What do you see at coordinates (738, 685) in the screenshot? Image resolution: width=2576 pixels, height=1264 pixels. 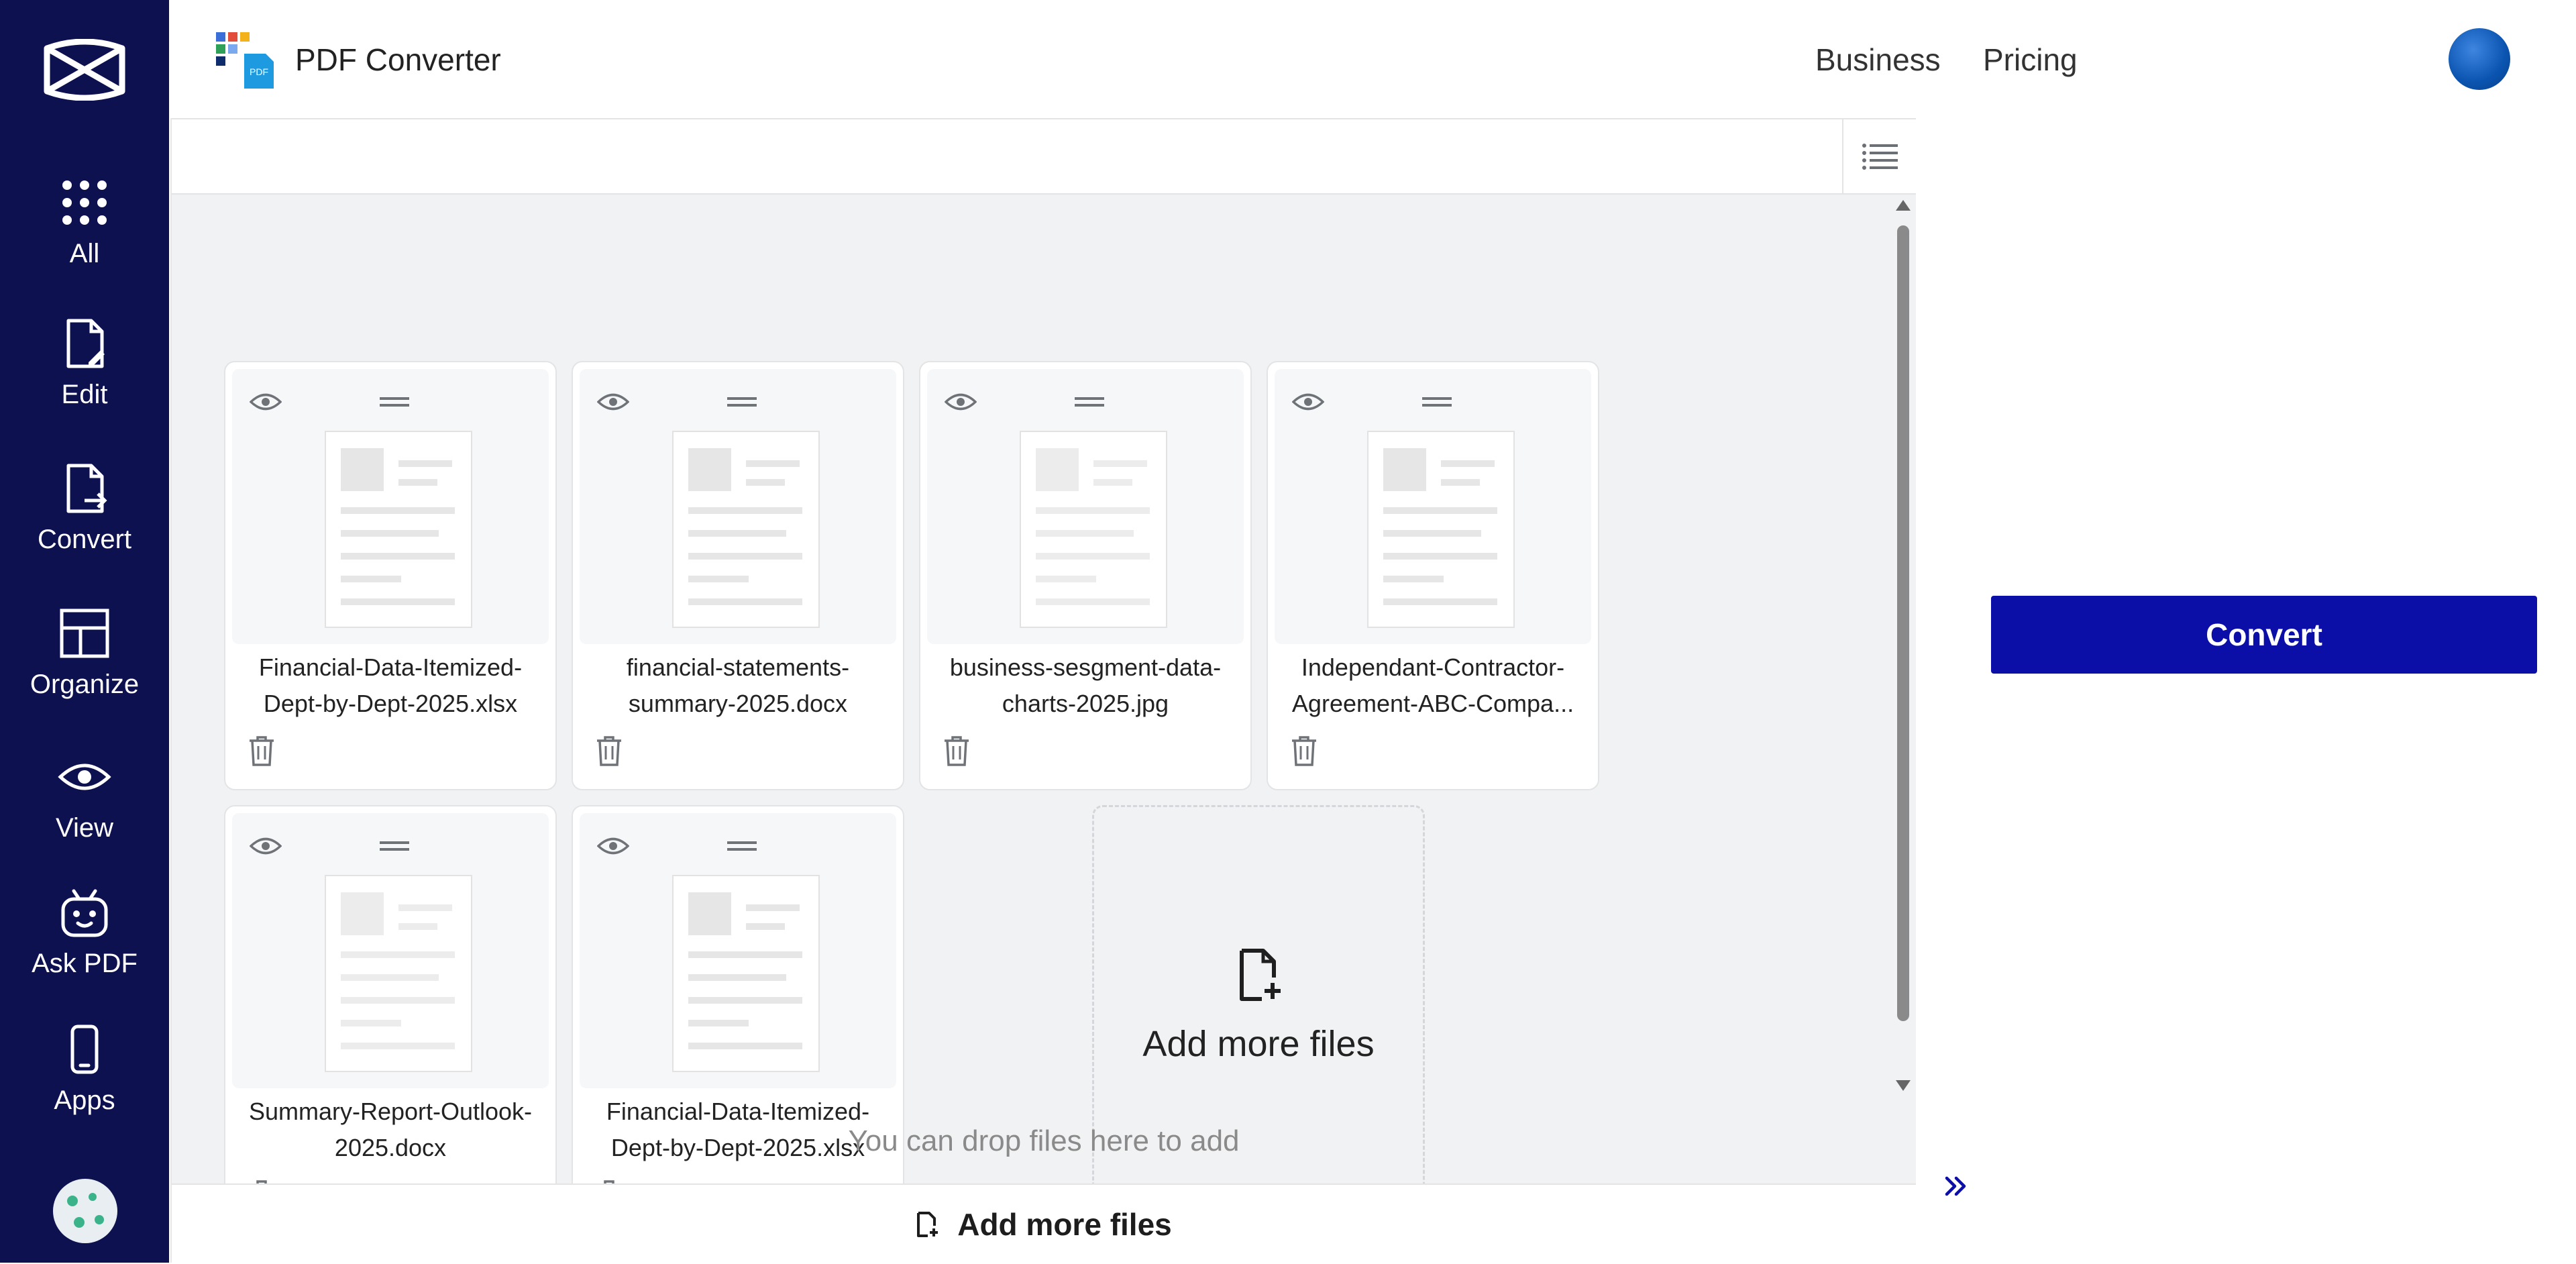 I see `file-name: financial-statements-summary-2025.docx` at bounding box center [738, 685].